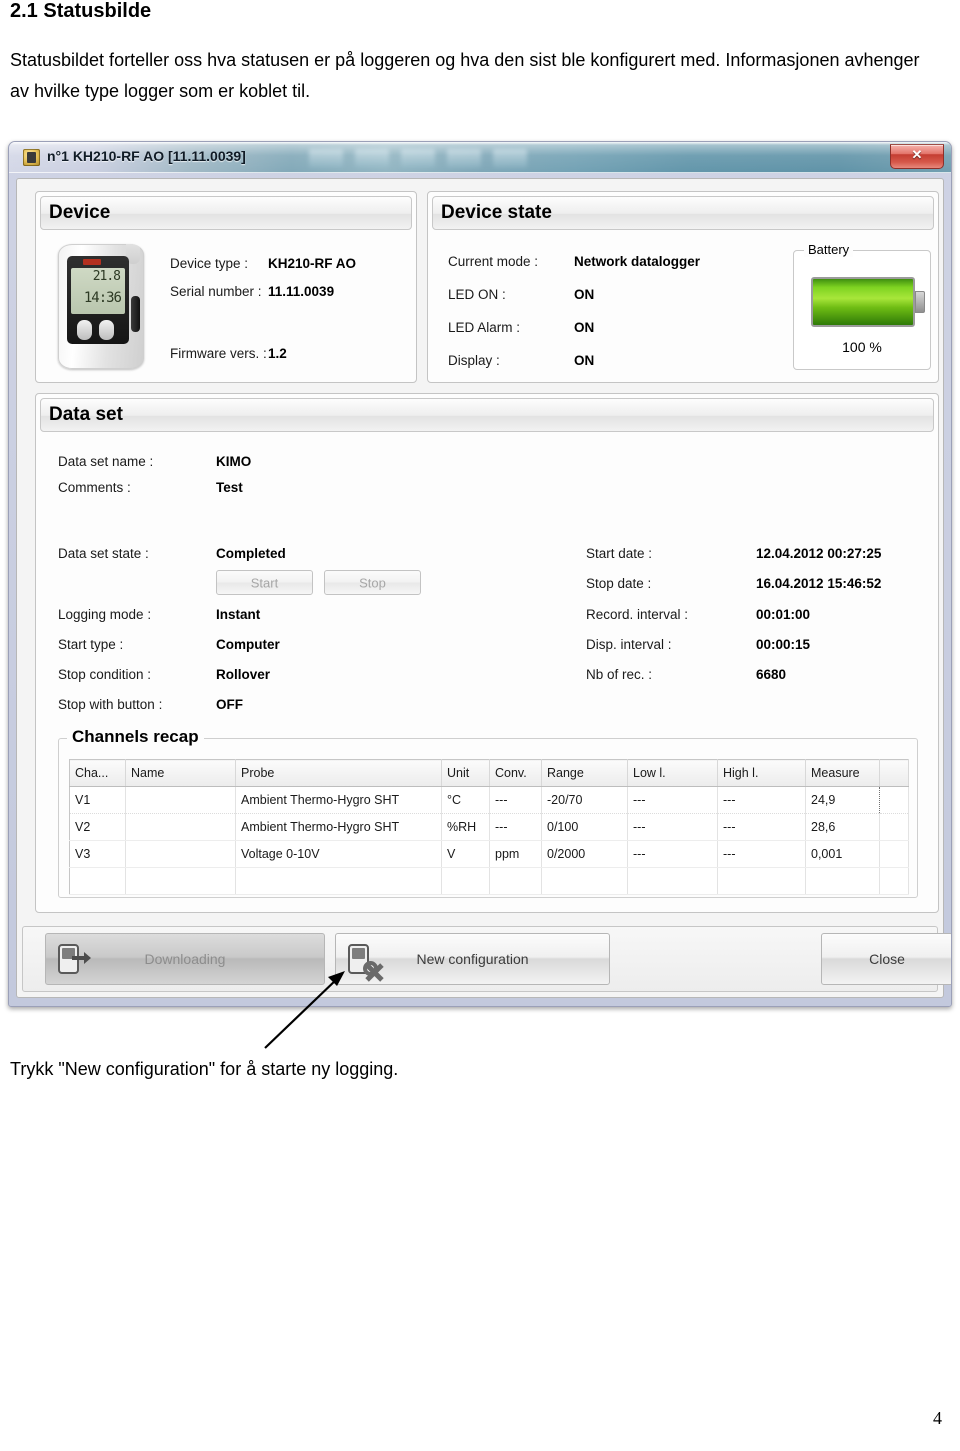 The image size is (960, 1451). Describe the element at coordinates (637, 614) in the screenshot. I see `record-interval-label: Record. interval :` at that location.